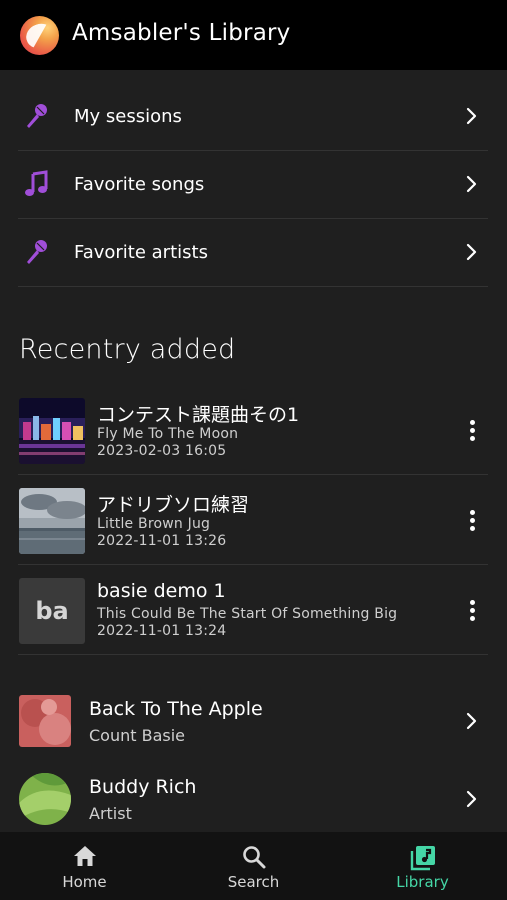 This screenshot has width=507, height=900. I want to click on tab-search: Search, so click(253, 866).